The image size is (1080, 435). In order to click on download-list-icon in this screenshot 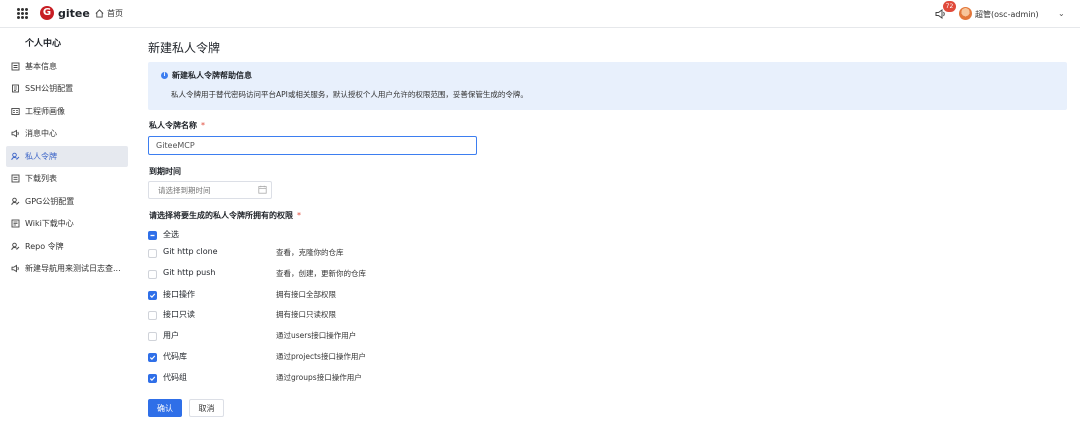, I will do `click(15, 178)`.